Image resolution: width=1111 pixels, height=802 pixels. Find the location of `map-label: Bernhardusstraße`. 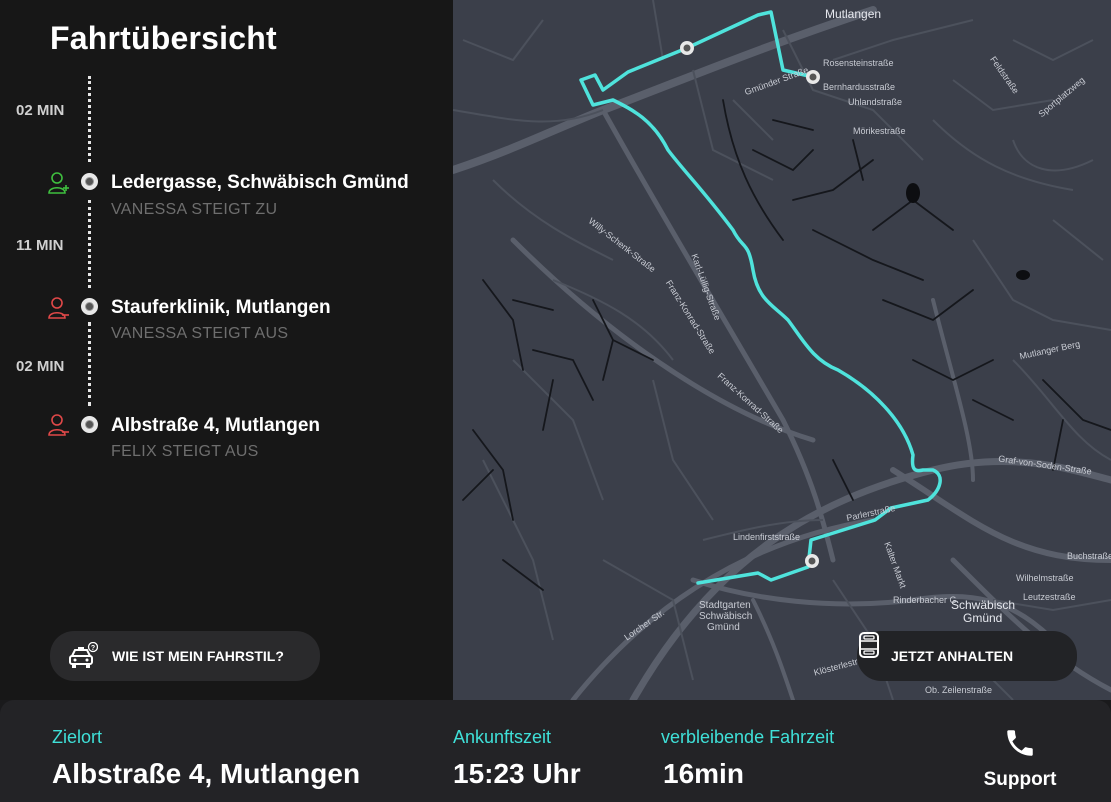

map-label: Bernhardusstraße is located at coordinates (859, 87).